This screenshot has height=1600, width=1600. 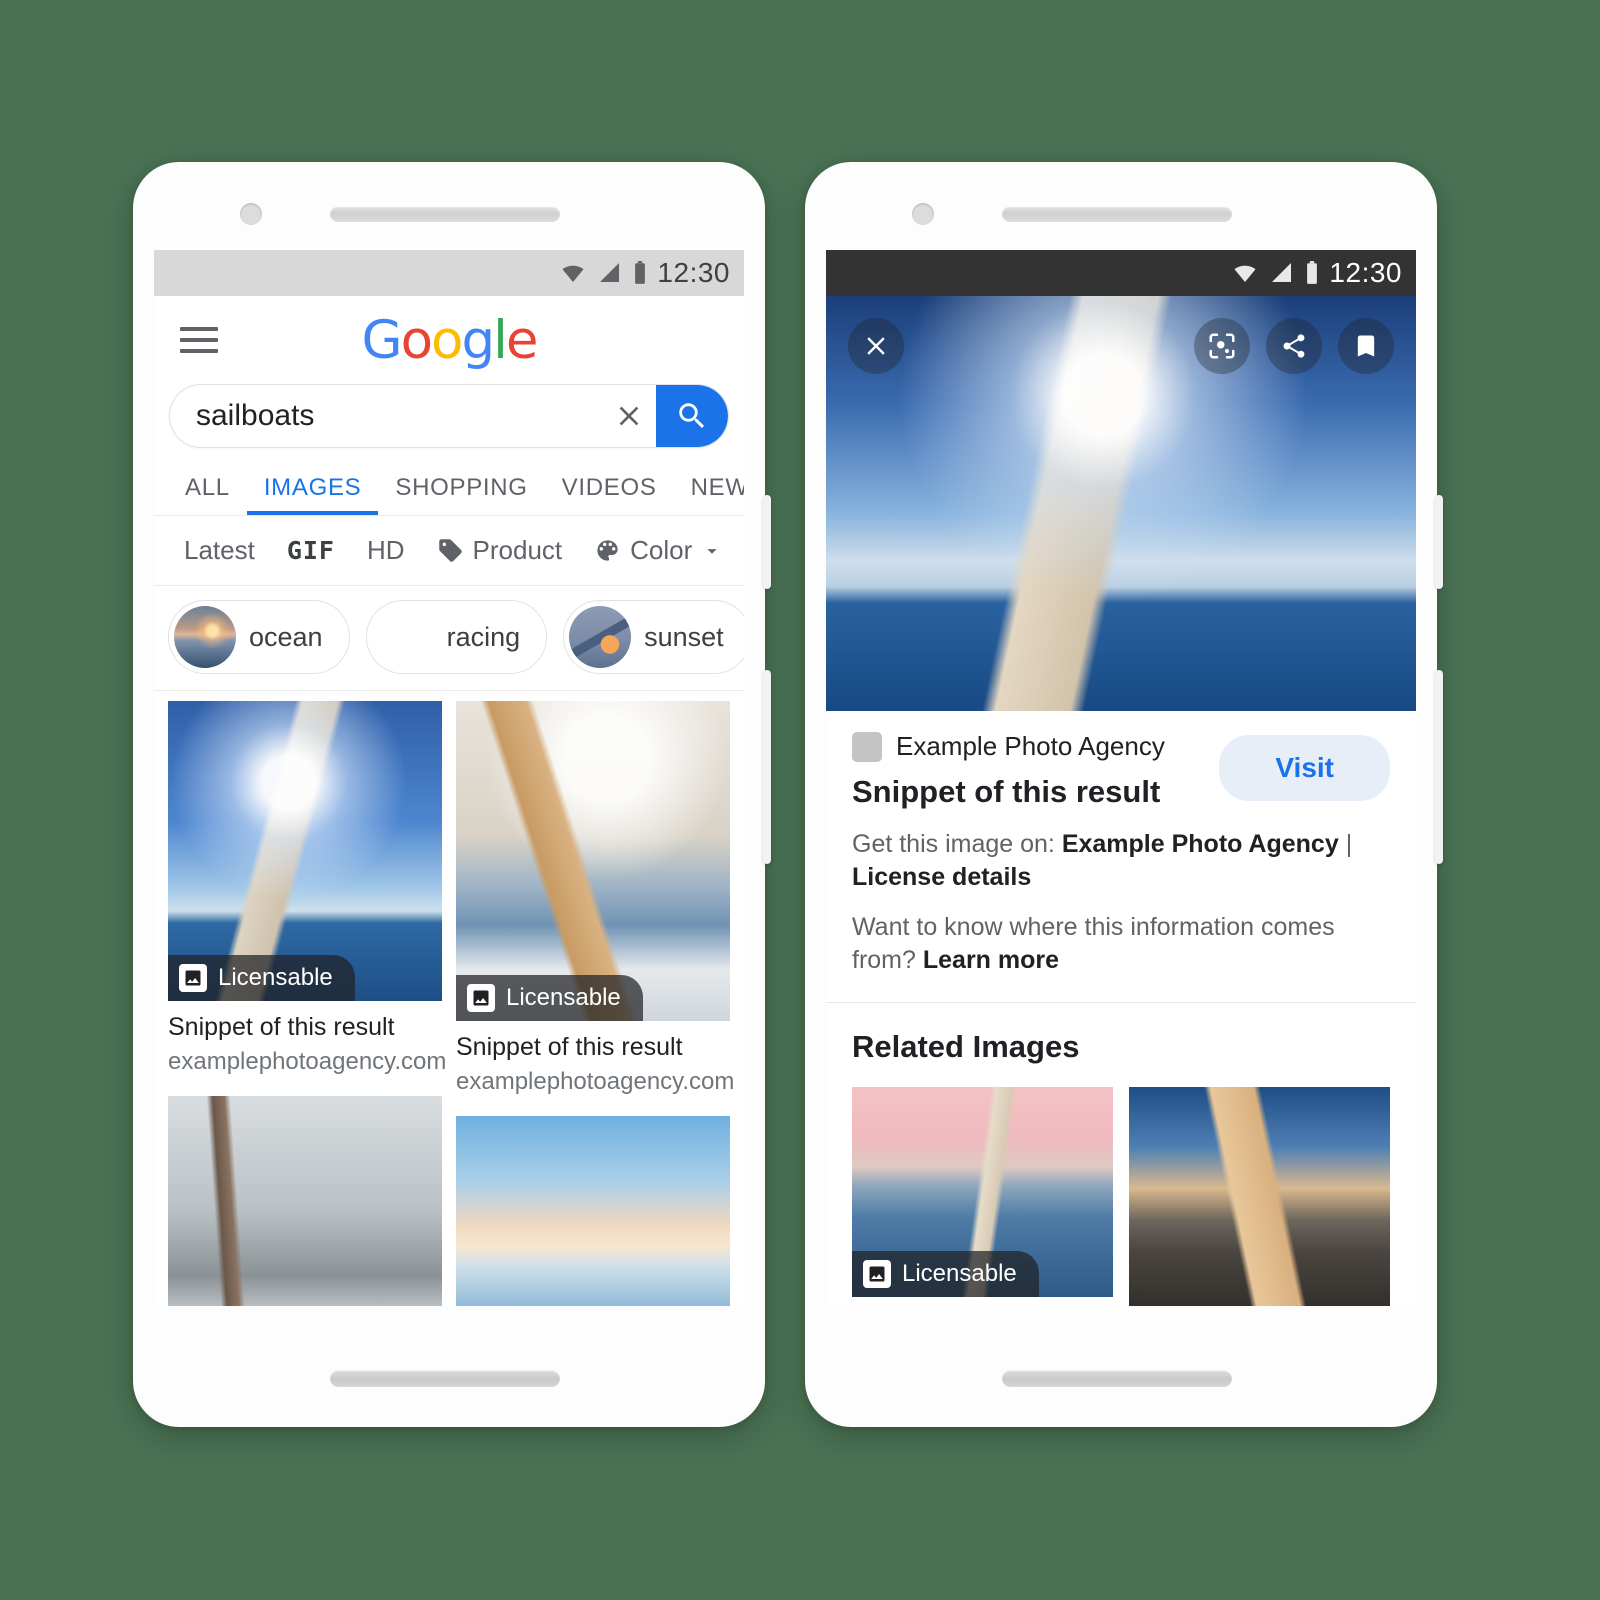 I want to click on hamburger-menu-icon, so click(x=199, y=340).